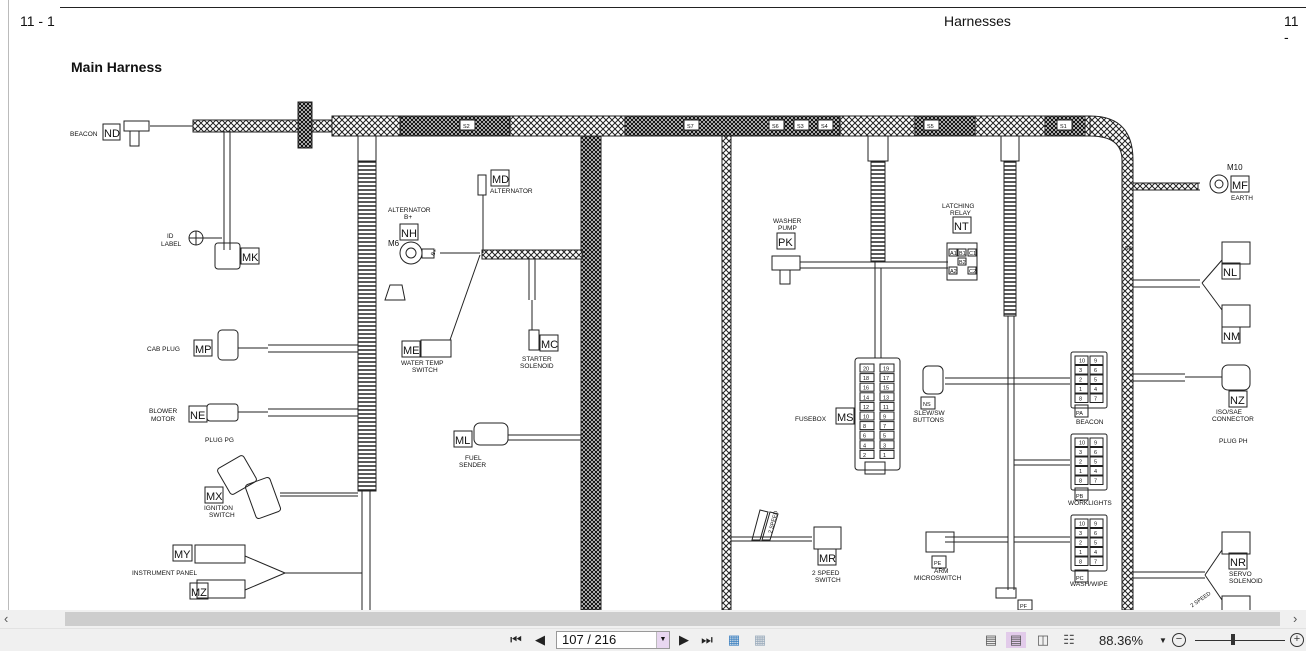  Describe the element at coordinates (1095, 444) in the screenshot. I see `connector-pin-number: 9` at that location.